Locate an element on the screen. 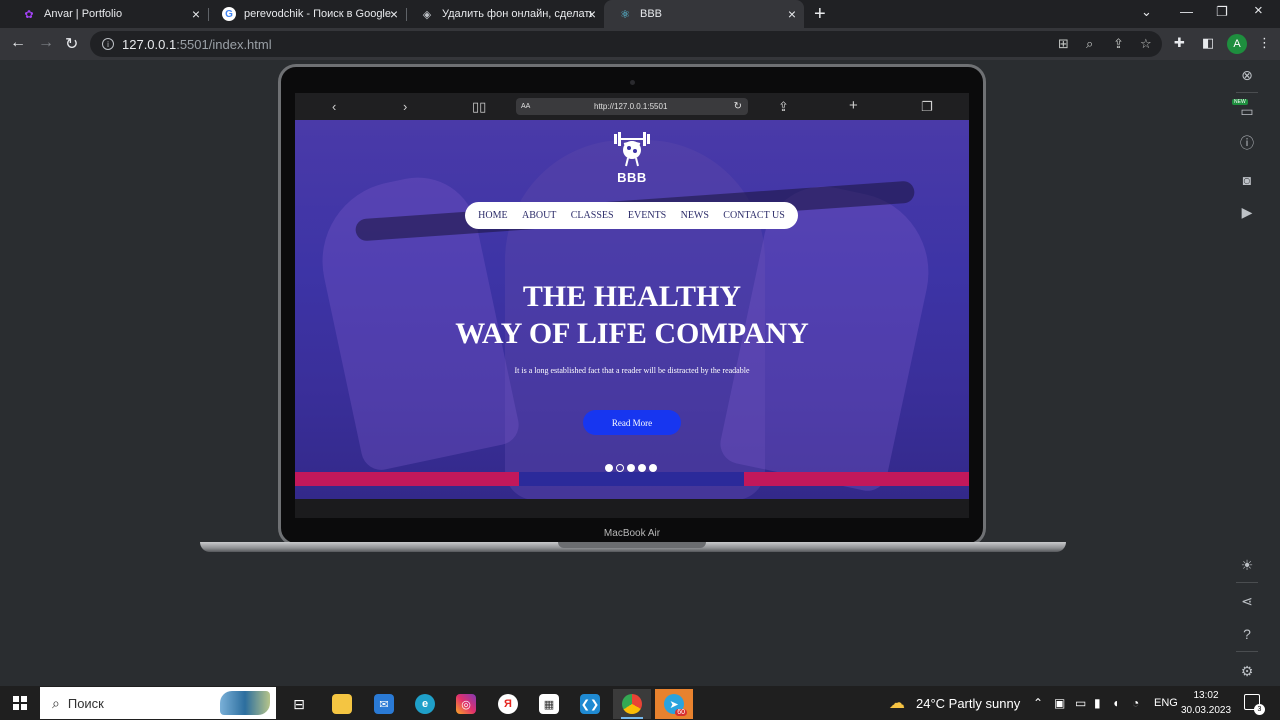 The width and height of the screenshot is (1280, 720). clock: 13:02 30.03.2023 is located at coordinates (1206, 703).